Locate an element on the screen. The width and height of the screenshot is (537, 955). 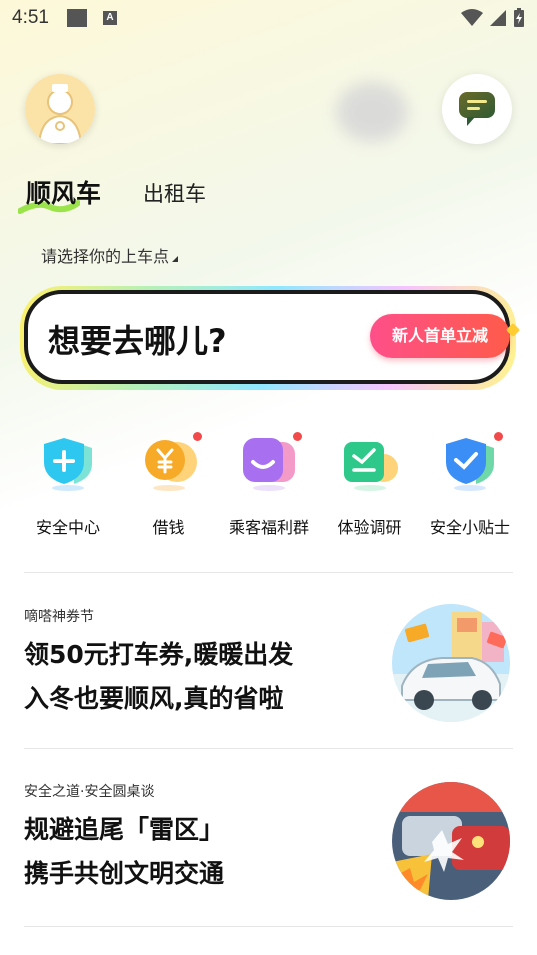
service-label: 安全中心 is located at coordinates (67, 527).